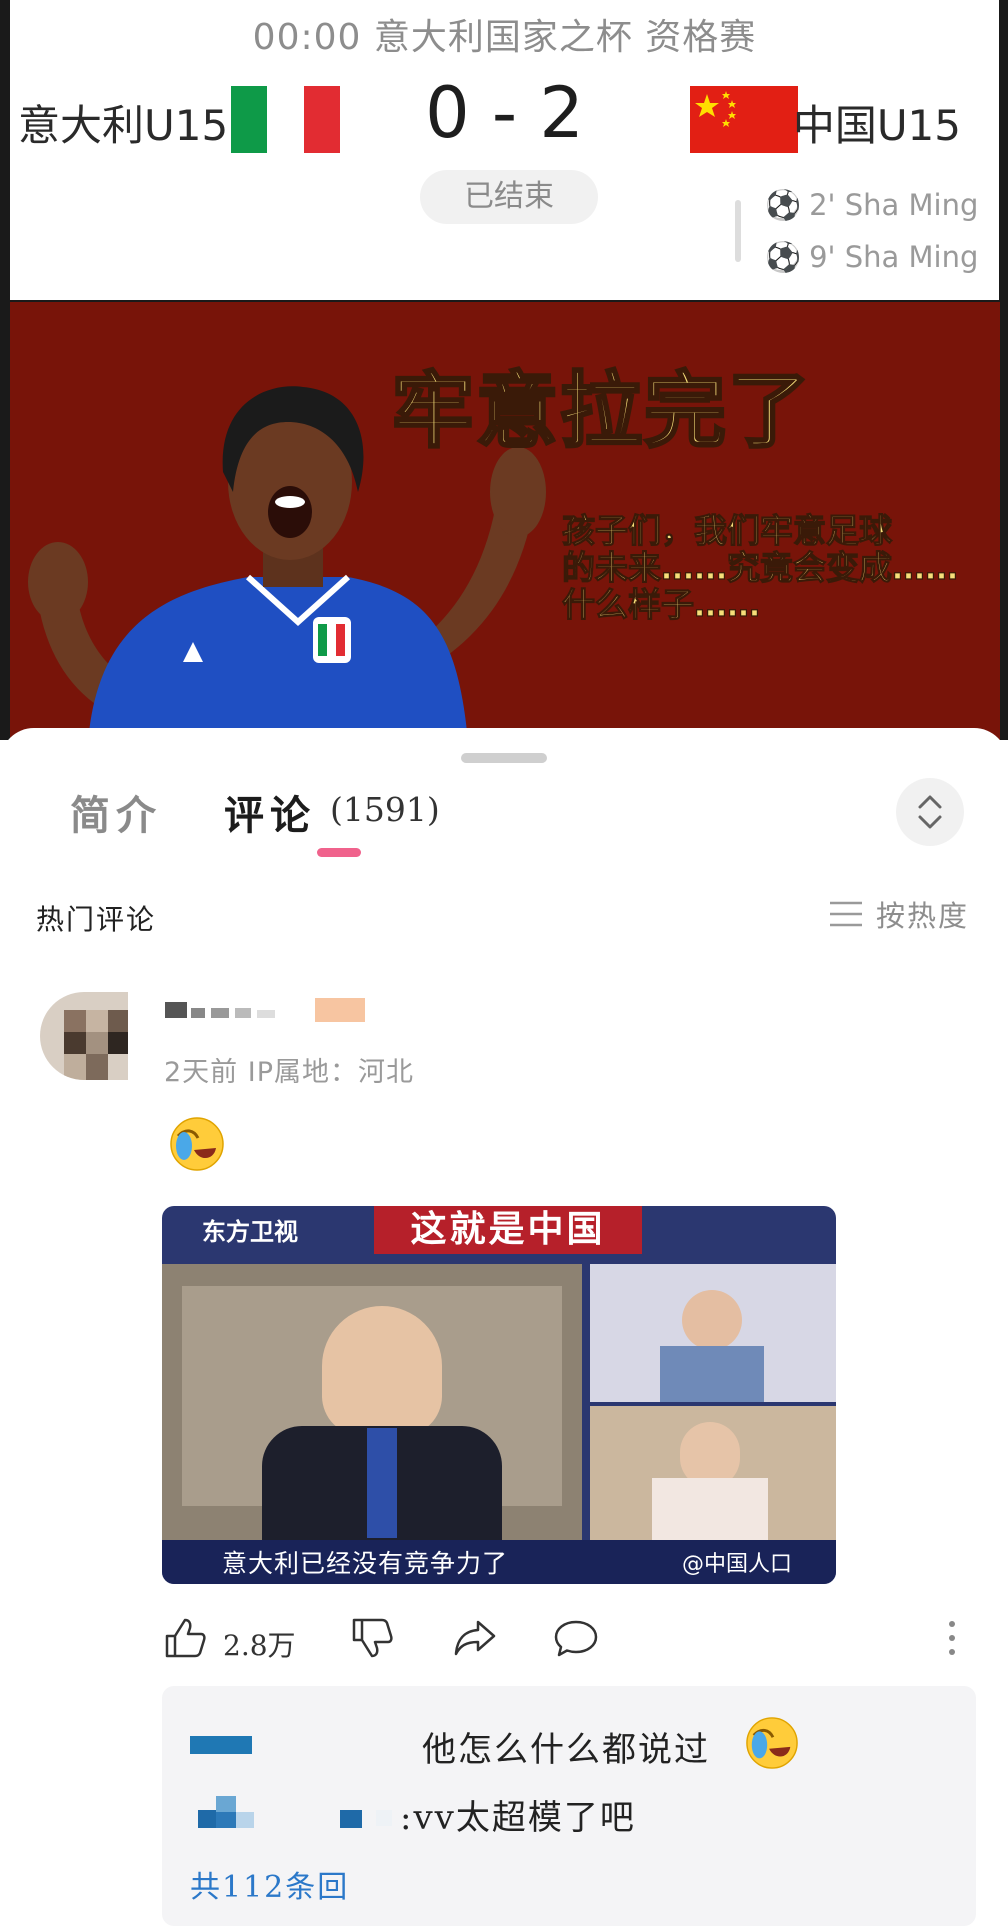 The image size is (1008, 1926). I want to click on tv-subtitle-bar: 意大利已经没有竞争力了 @中国人口, so click(499, 1562).